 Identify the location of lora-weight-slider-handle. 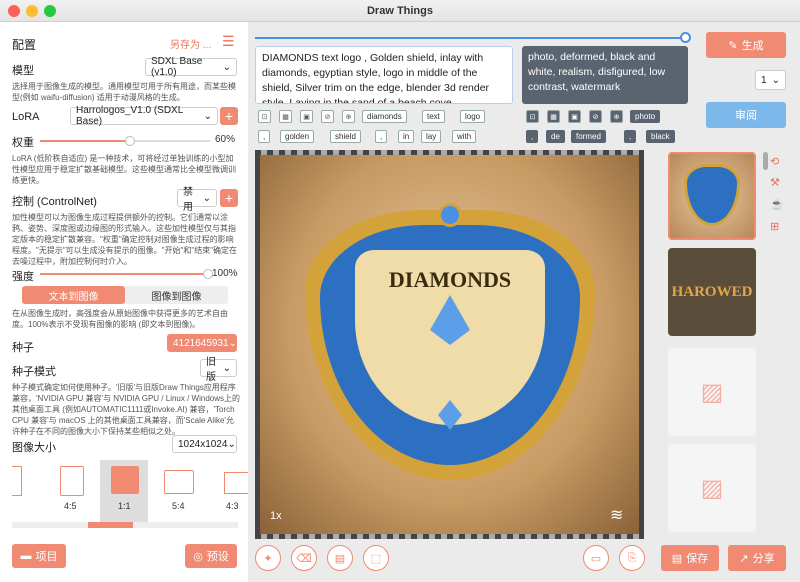
(130, 141).